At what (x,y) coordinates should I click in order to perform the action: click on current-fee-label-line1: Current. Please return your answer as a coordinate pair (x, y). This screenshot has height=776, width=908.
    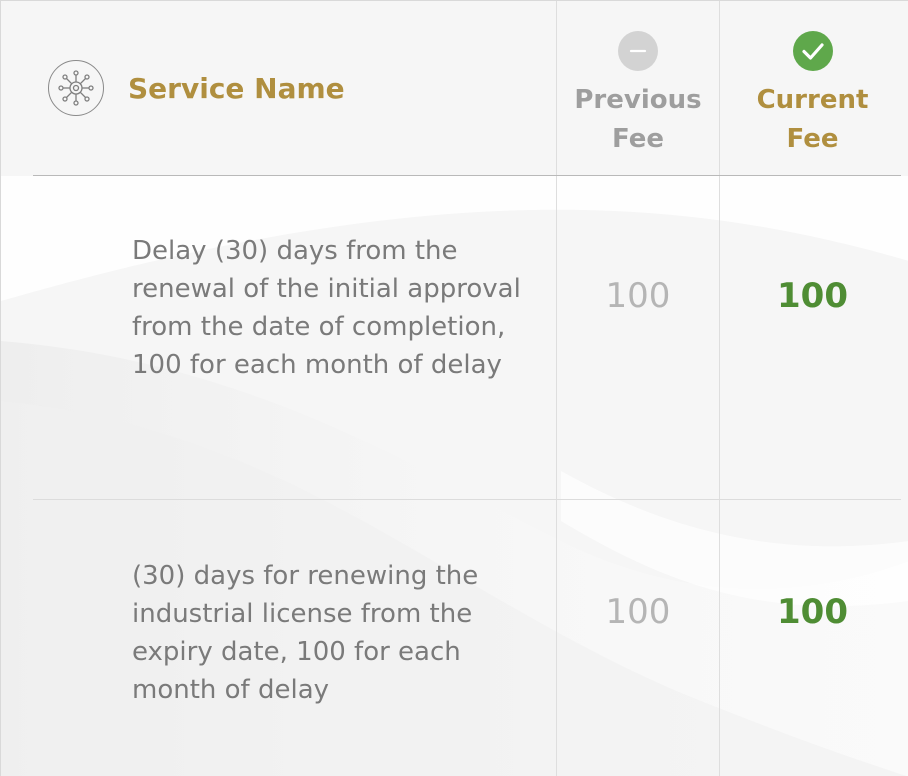
    Looking at the image, I should click on (812, 100).